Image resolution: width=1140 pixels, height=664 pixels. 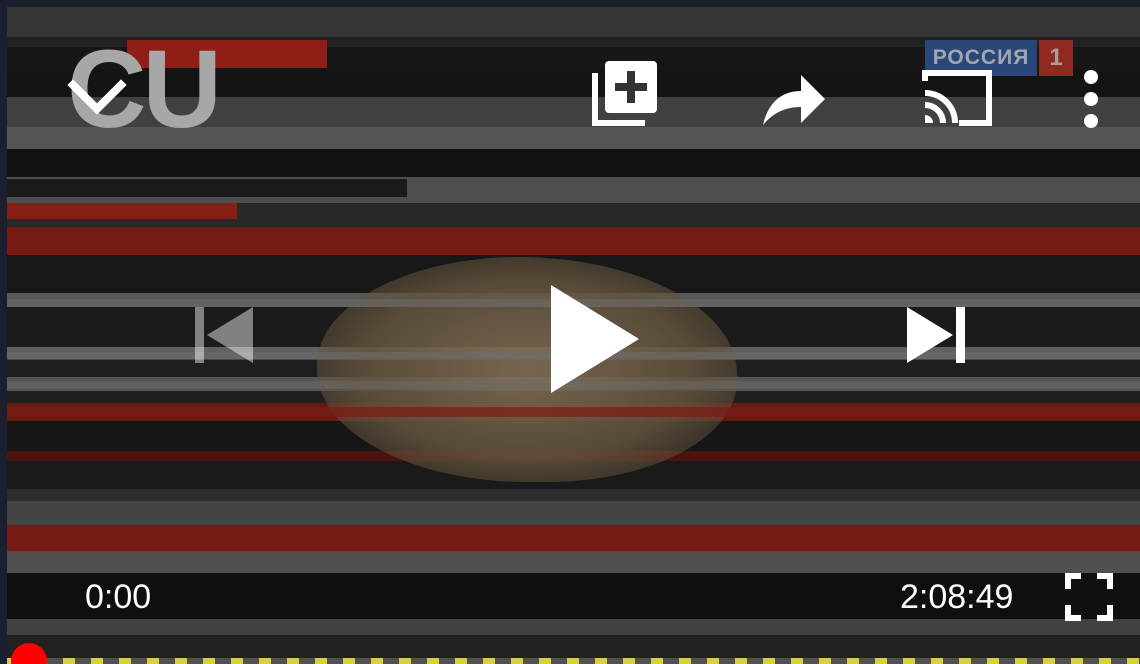 What do you see at coordinates (573, 661) in the screenshot?
I see `seek-bar` at bounding box center [573, 661].